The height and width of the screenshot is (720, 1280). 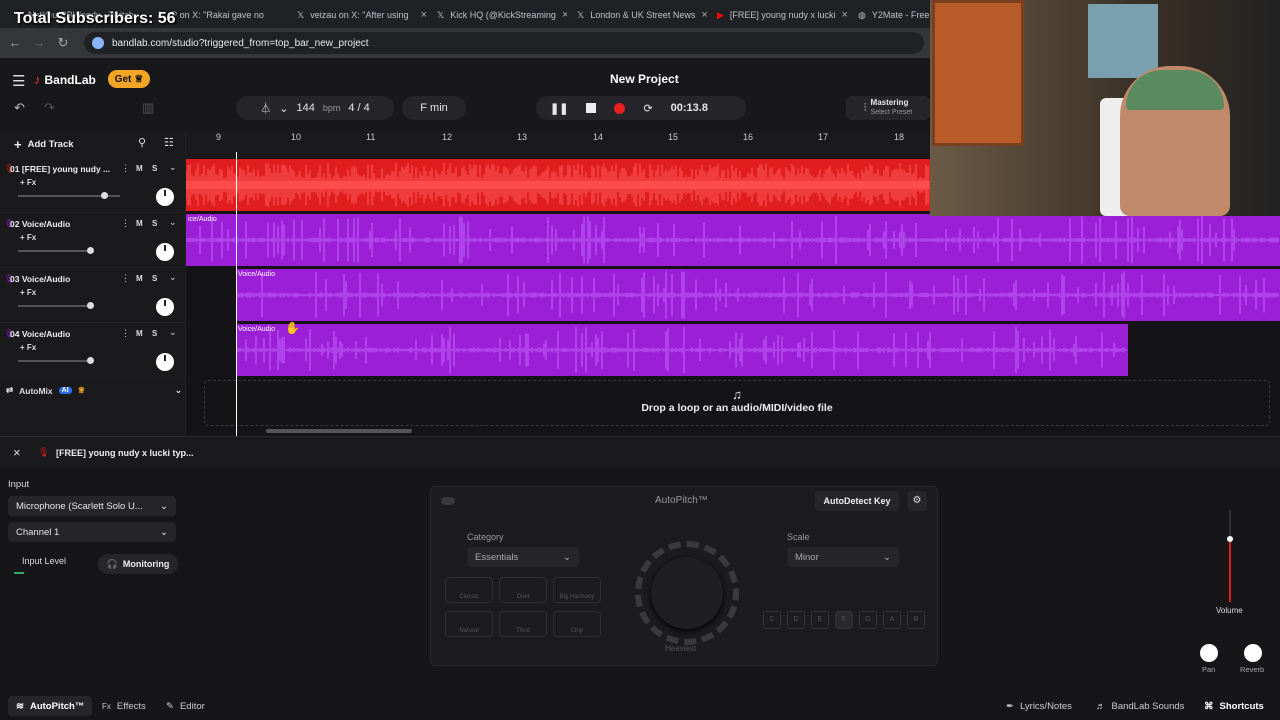 What do you see at coordinates (469, 590) in the screenshot?
I see `preset-classic: Classic` at bounding box center [469, 590].